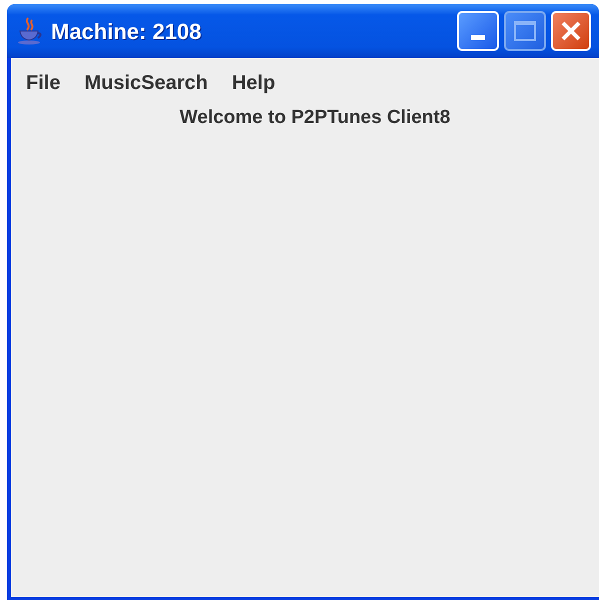 The image size is (599, 600). I want to click on menu-item: File, so click(43, 83).